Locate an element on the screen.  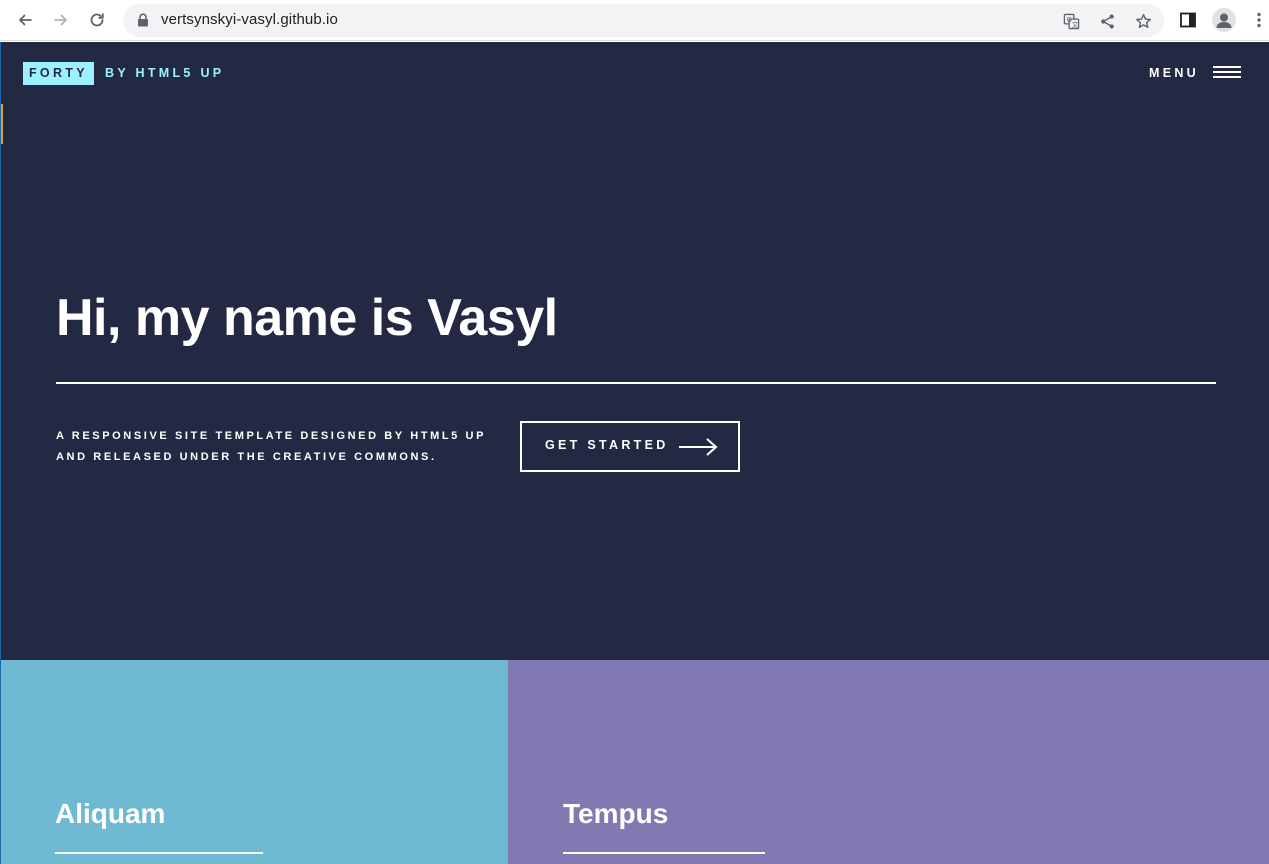
arrow-right-icon is located at coordinates (698, 447).